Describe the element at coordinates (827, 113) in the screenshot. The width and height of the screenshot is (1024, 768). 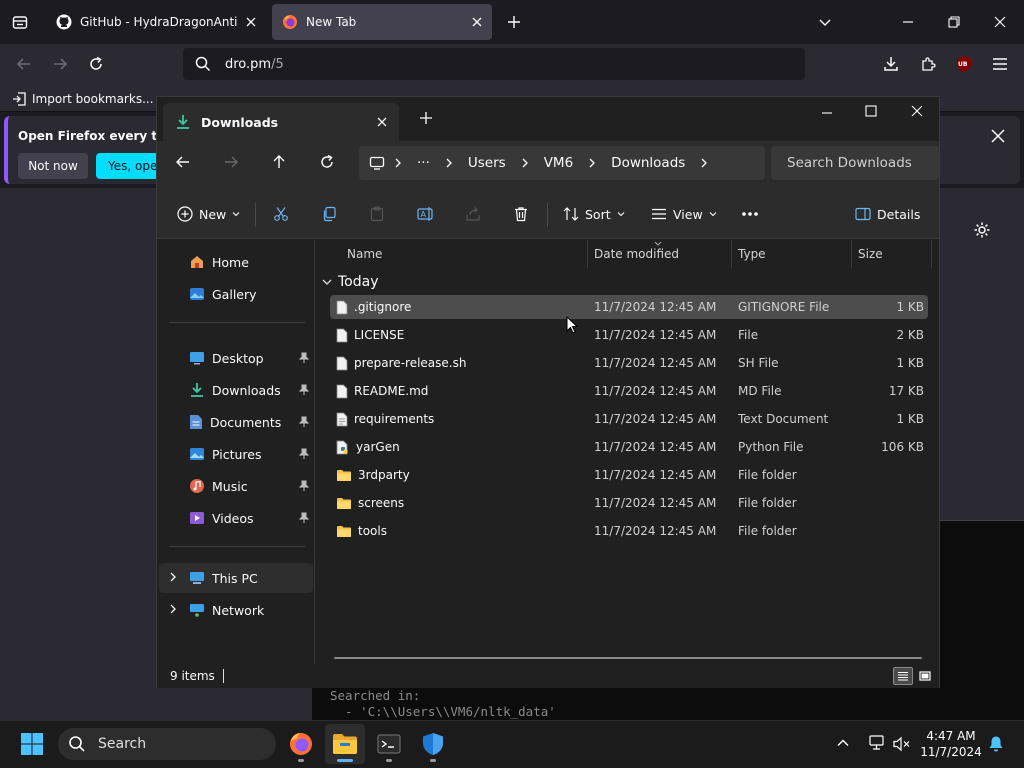
I see `explorer-minimize-button` at that location.